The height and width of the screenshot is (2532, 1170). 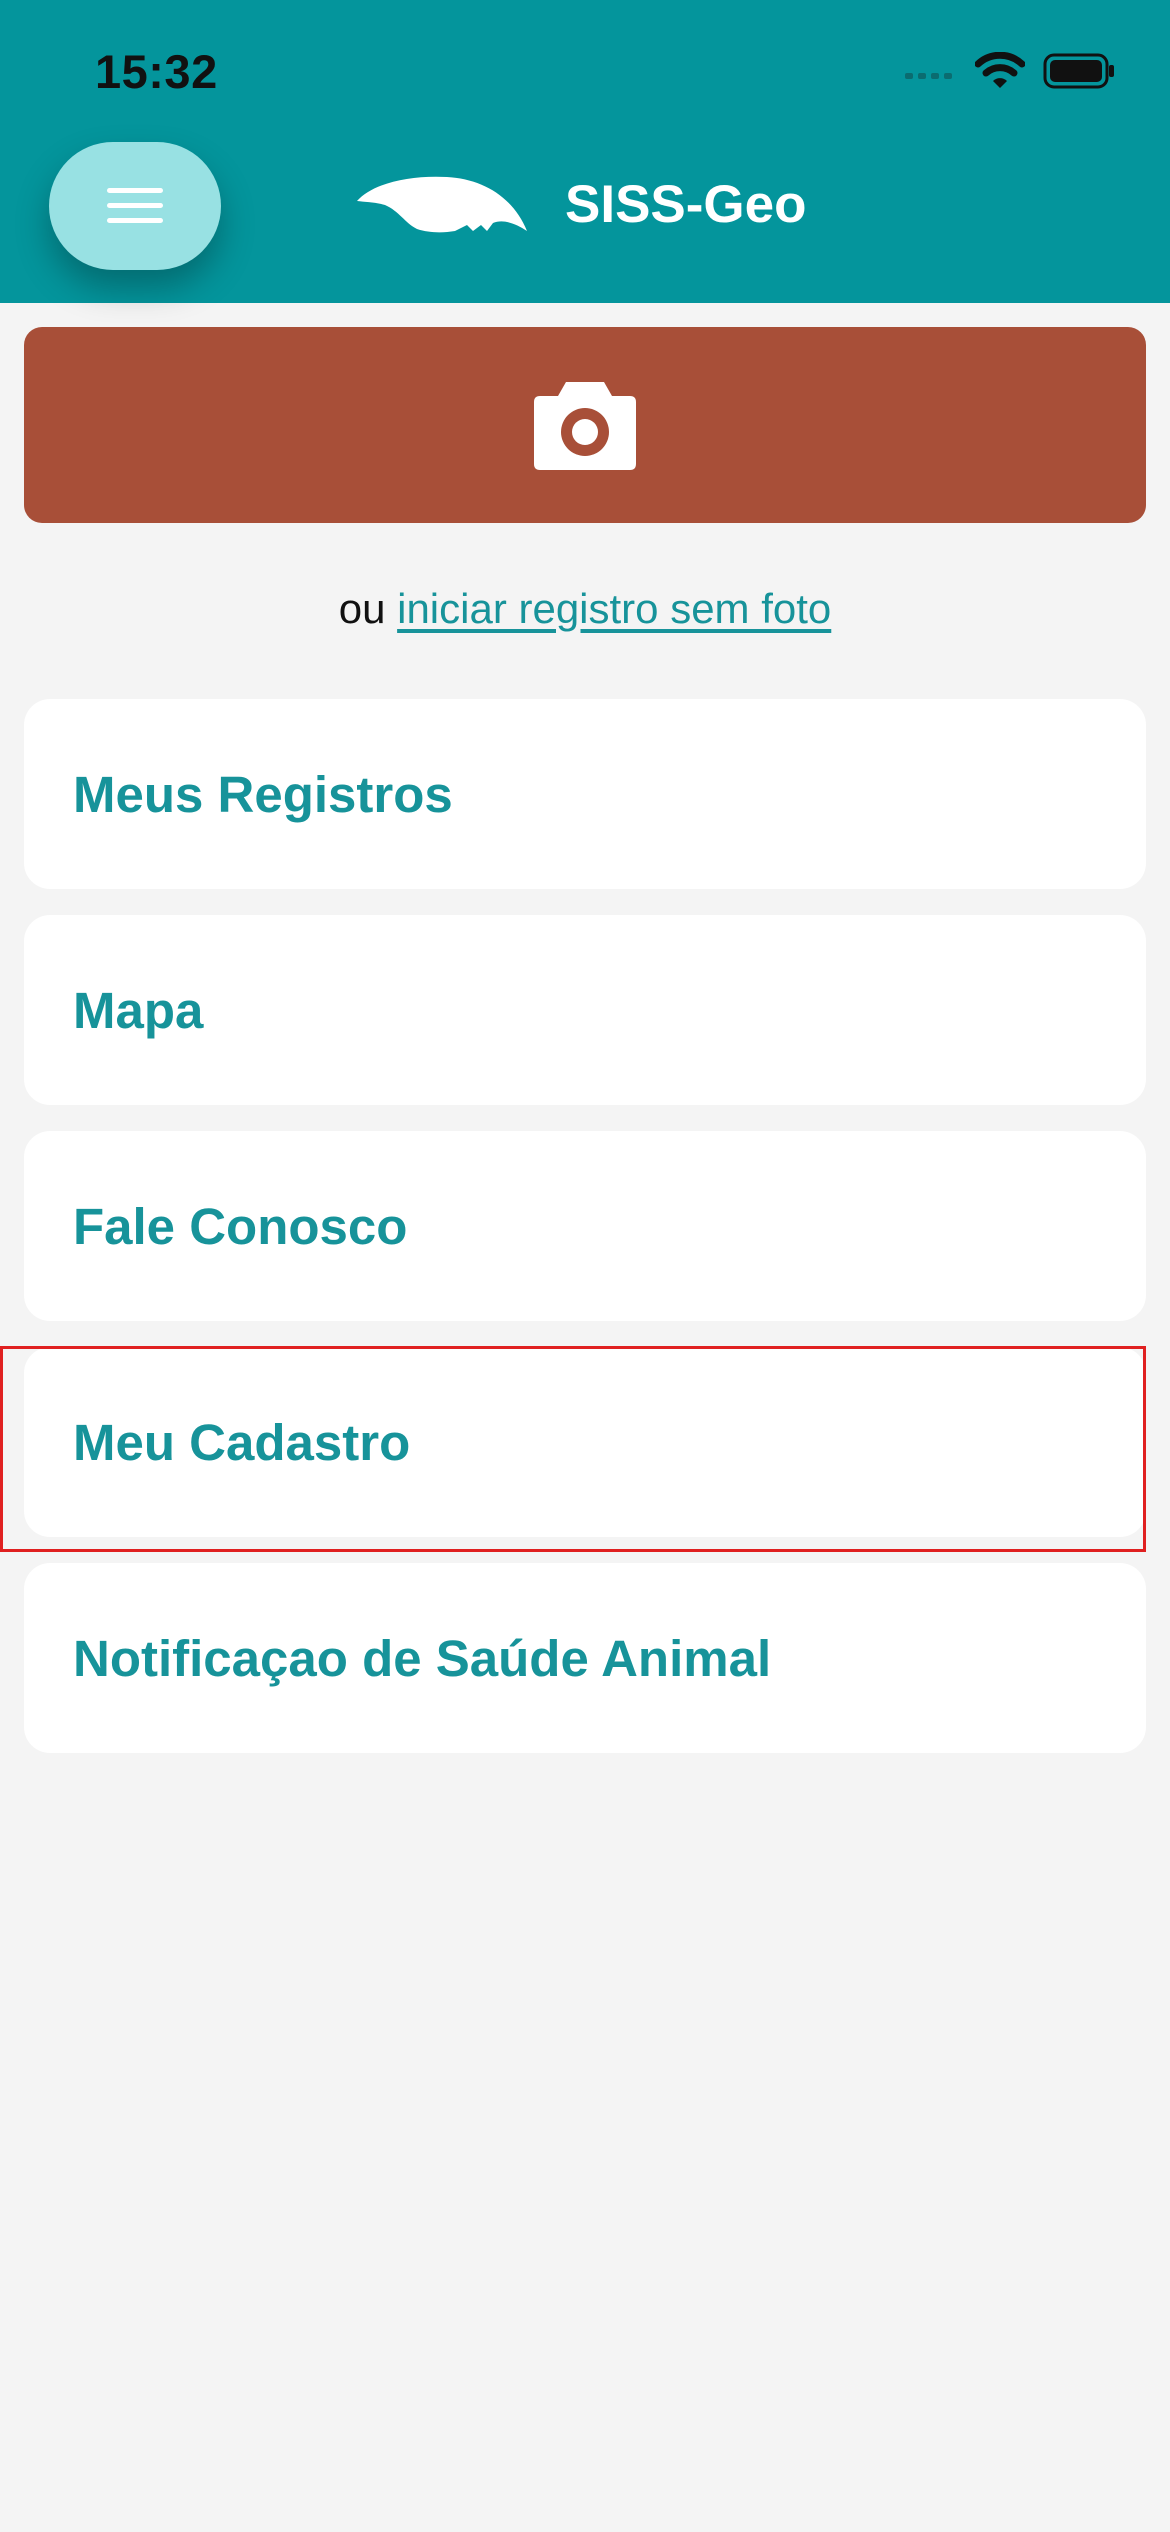 What do you see at coordinates (585, 1010) in the screenshot?
I see `menu-item-mapa: Mapa` at bounding box center [585, 1010].